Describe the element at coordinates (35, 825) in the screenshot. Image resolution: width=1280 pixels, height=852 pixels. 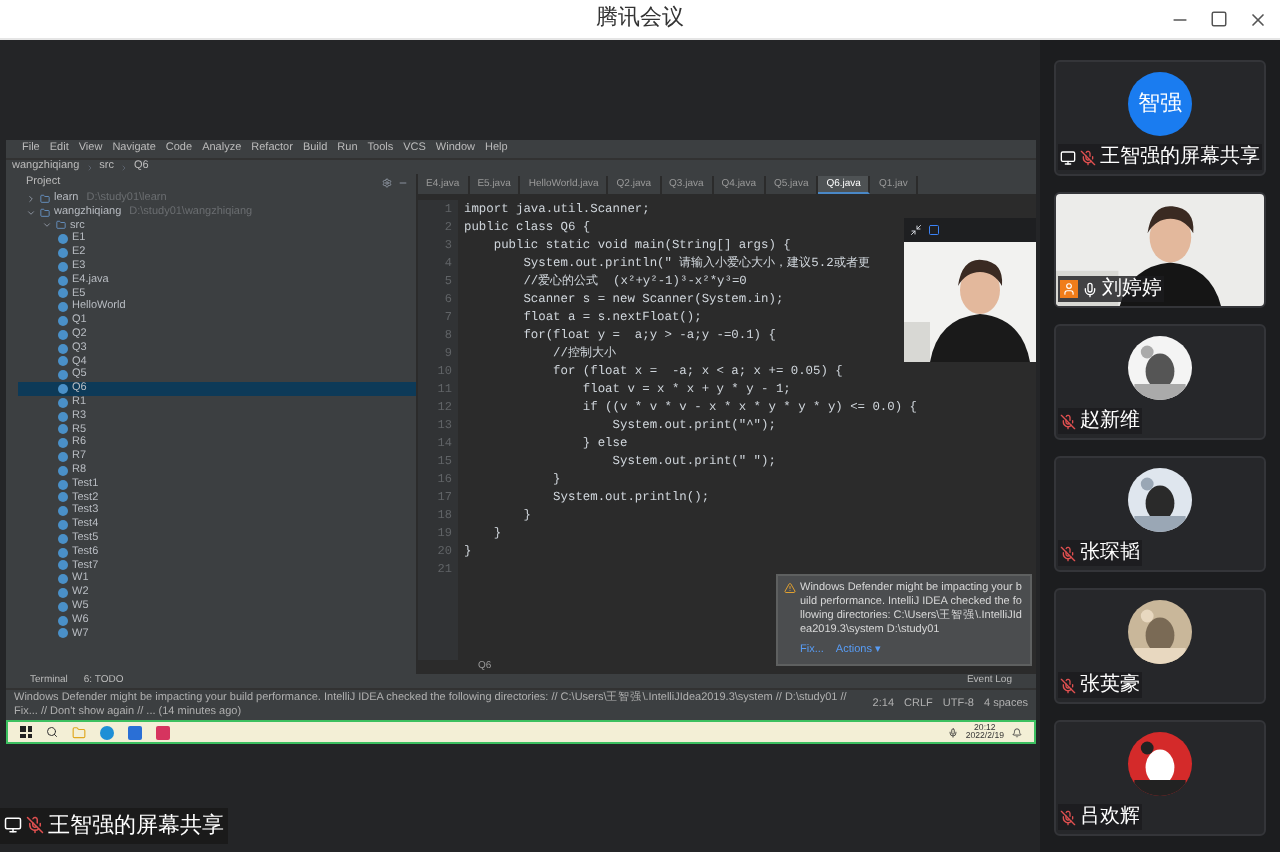
I see `mic-muted-icon` at that location.